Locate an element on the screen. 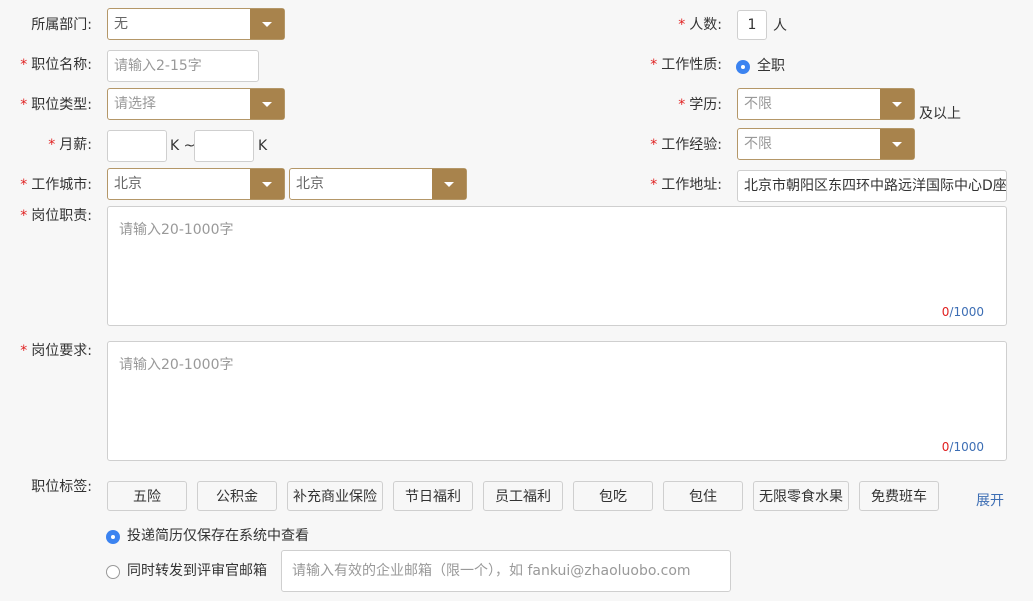 The height and width of the screenshot is (601, 1033). position-type-select: 请选择 is located at coordinates (196, 104).